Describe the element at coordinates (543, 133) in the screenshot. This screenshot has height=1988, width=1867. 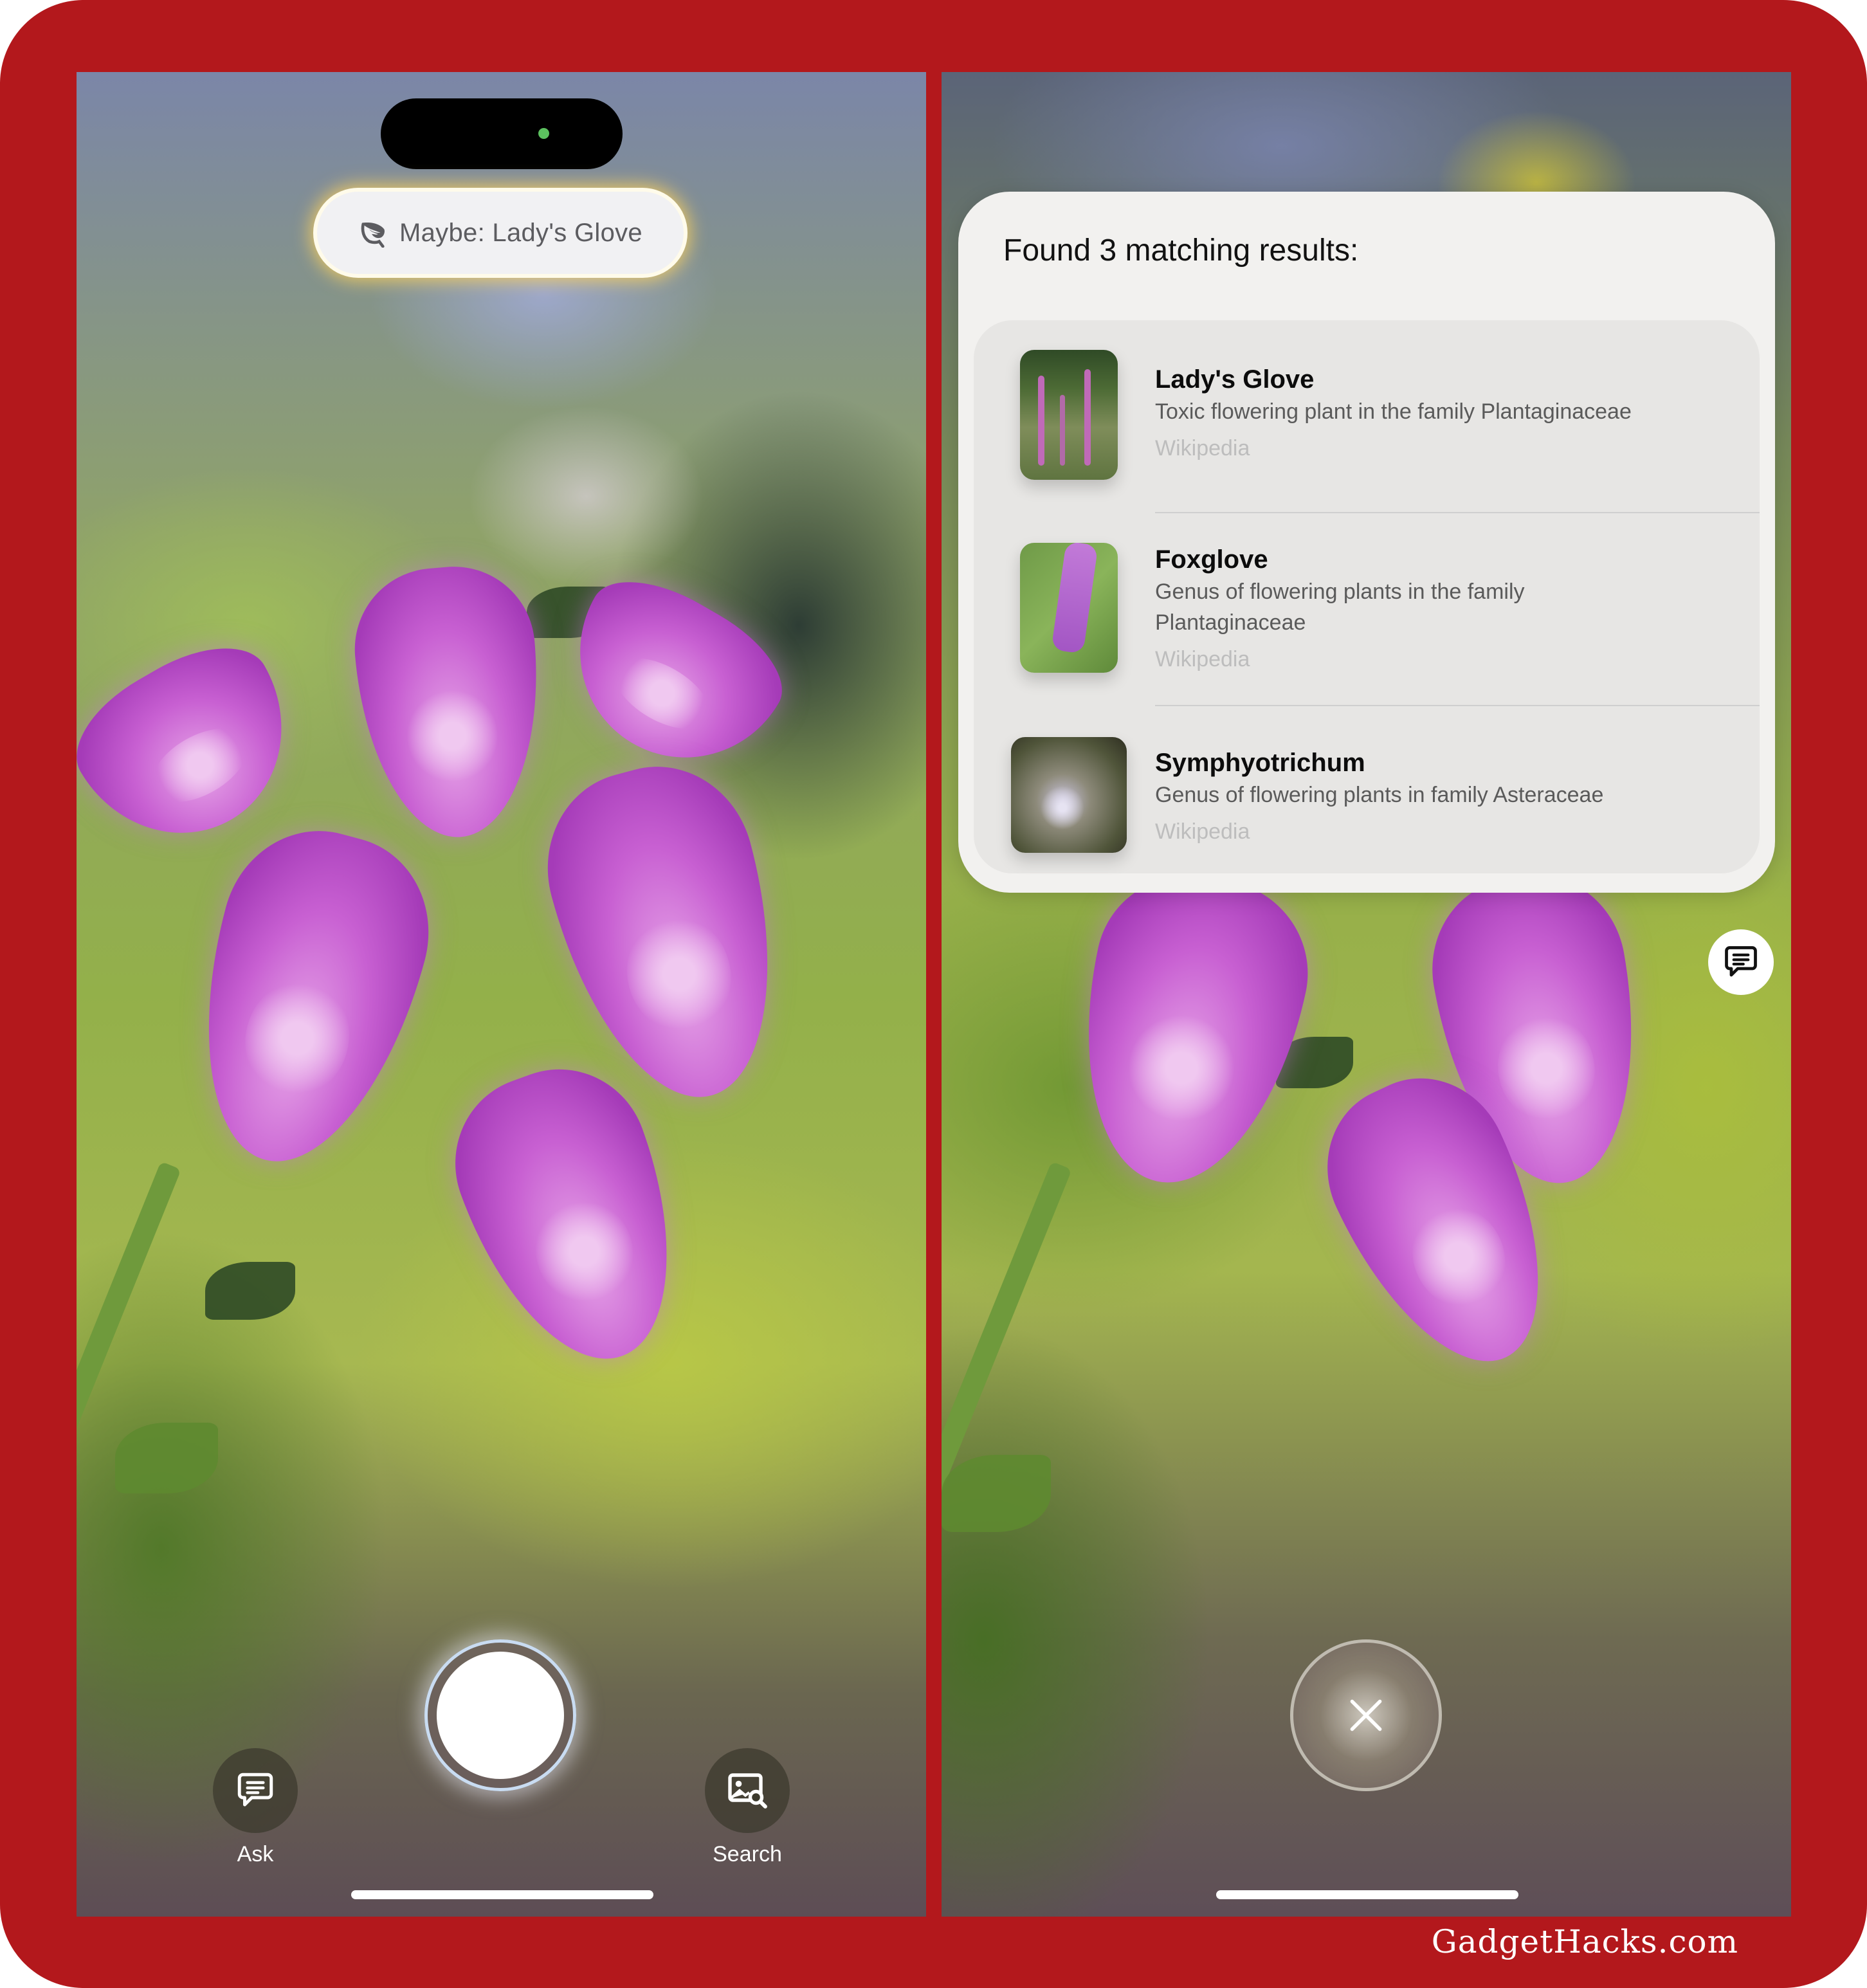
I see `camera-in-use-indicator` at that location.